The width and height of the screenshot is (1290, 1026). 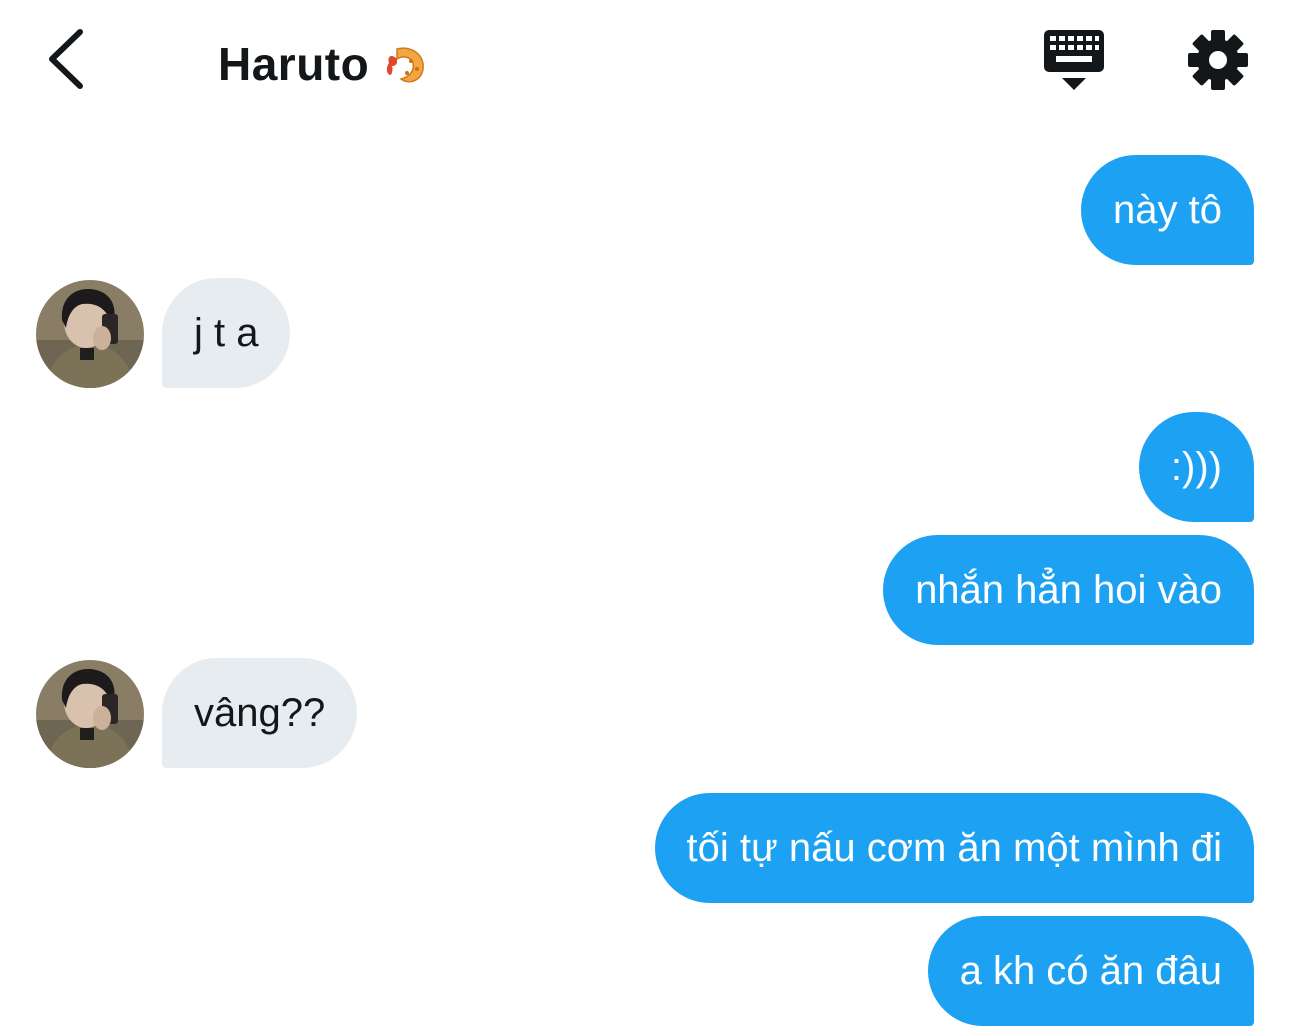 What do you see at coordinates (1196, 467) in the screenshot?
I see `message-bubble-outgoing: :)))` at bounding box center [1196, 467].